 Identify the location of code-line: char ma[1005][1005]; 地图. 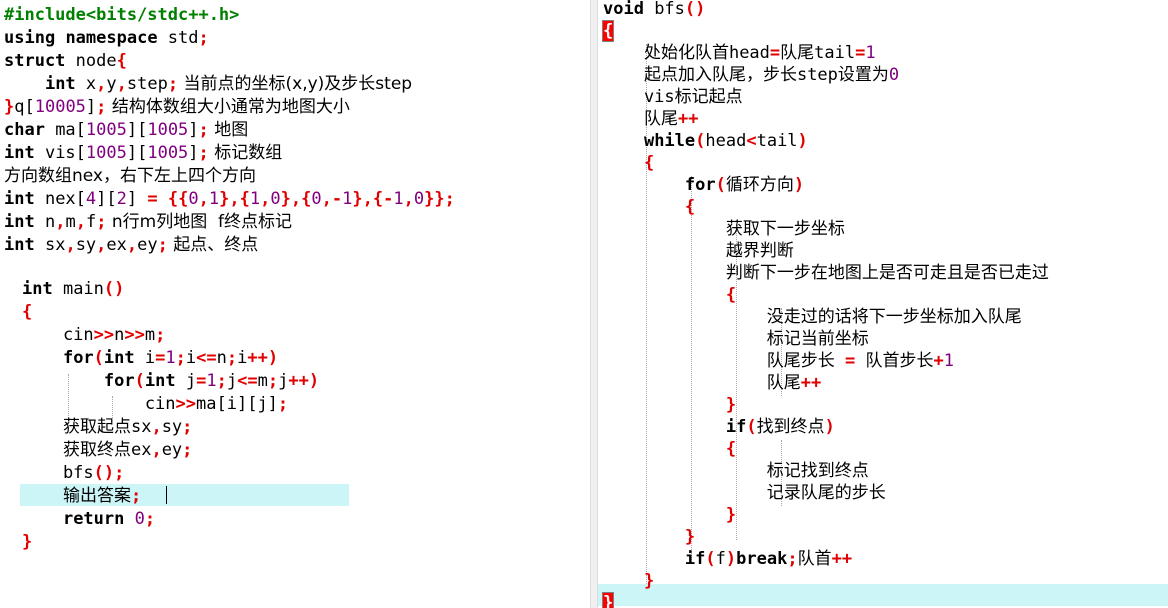
(126, 130).